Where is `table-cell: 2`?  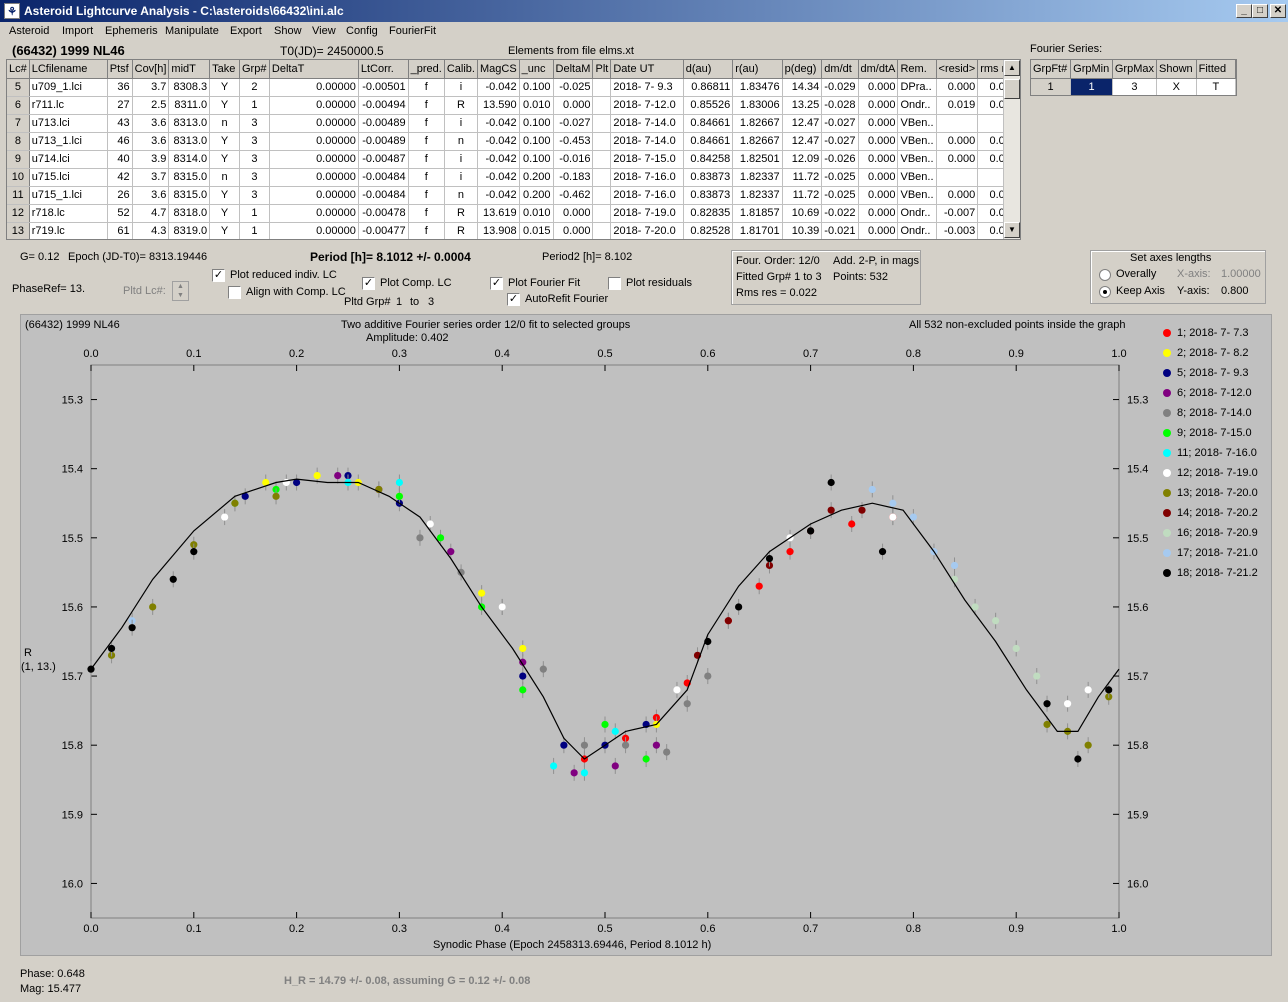 table-cell: 2 is located at coordinates (254, 87).